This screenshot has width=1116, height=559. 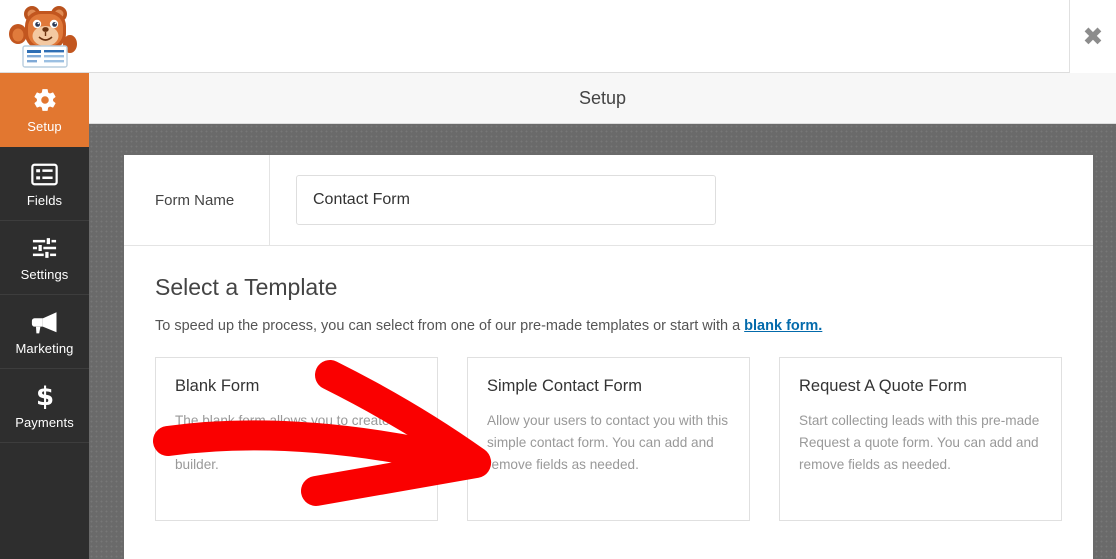 I want to click on close-icon: ✖, so click(x=1093, y=36).